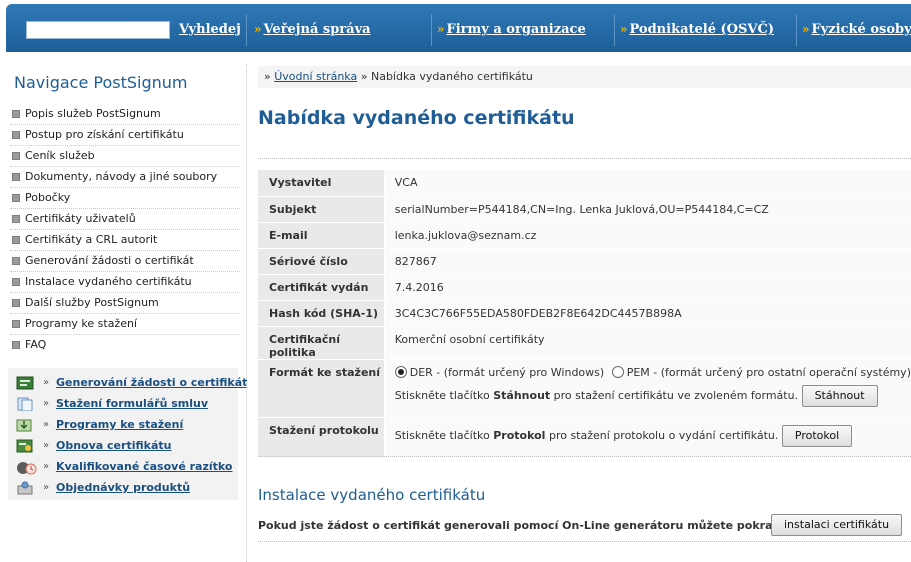 The image size is (911, 562). What do you see at coordinates (321, 313) in the screenshot?
I see `row-key: Hash kód (SHA-1)` at bounding box center [321, 313].